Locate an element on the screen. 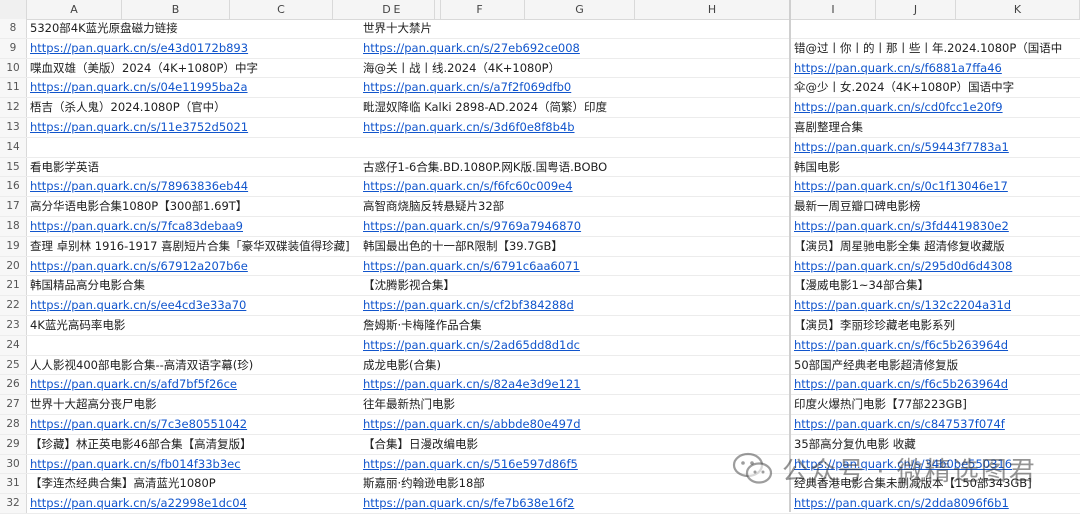 The height and width of the screenshot is (514, 1080). row-number: 16 is located at coordinates (13, 187).